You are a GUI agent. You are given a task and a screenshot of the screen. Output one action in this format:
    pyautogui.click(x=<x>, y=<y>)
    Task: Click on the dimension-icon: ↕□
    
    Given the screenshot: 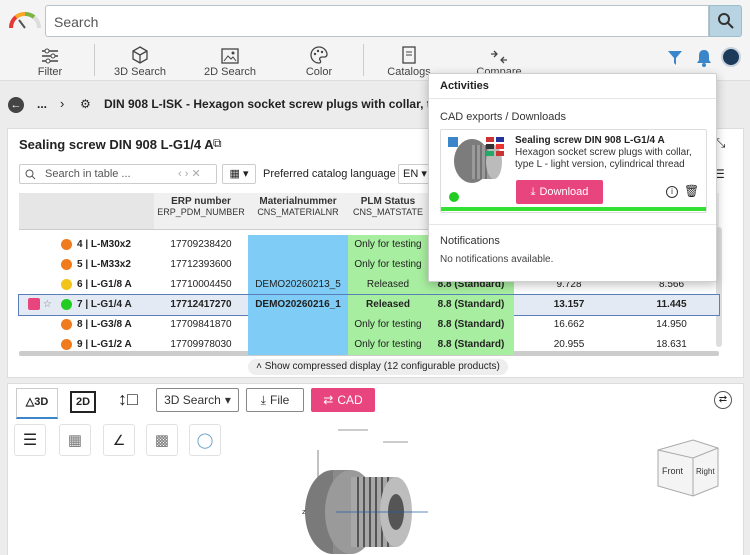 What is the action you would take?
    pyautogui.click(x=128, y=399)
    